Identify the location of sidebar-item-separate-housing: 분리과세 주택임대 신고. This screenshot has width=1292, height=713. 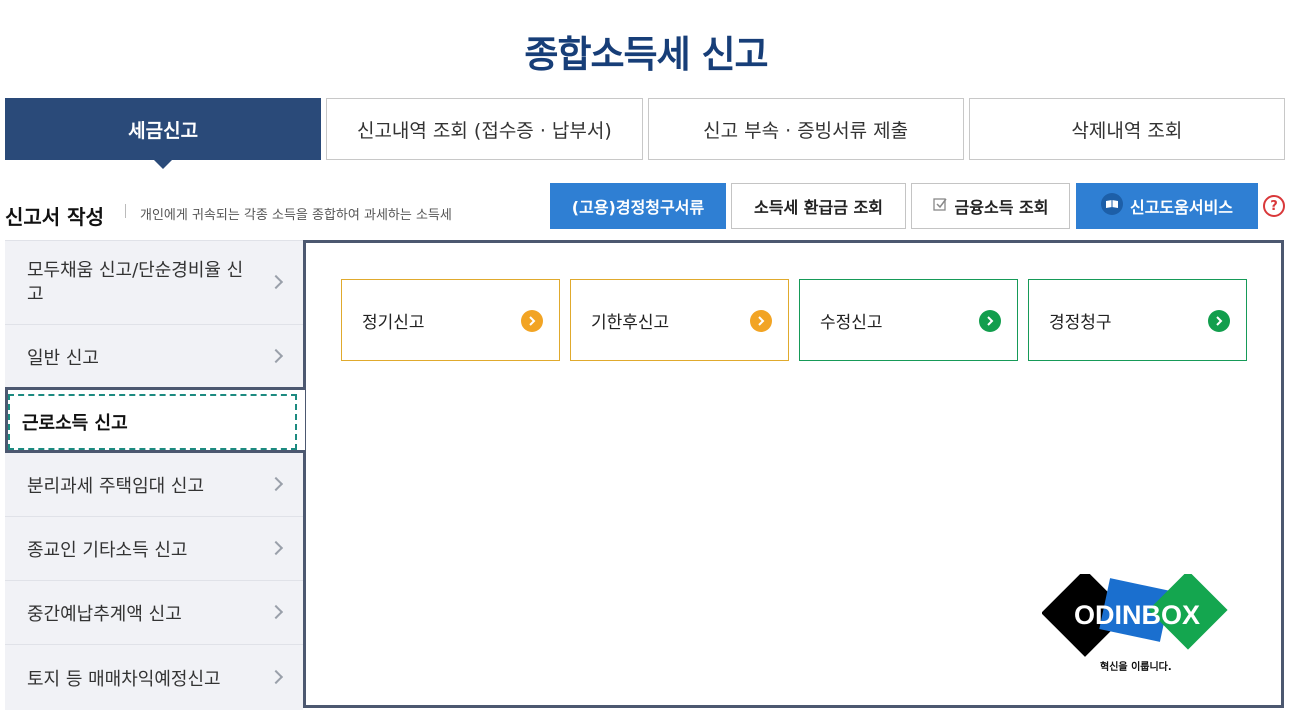
(154, 484).